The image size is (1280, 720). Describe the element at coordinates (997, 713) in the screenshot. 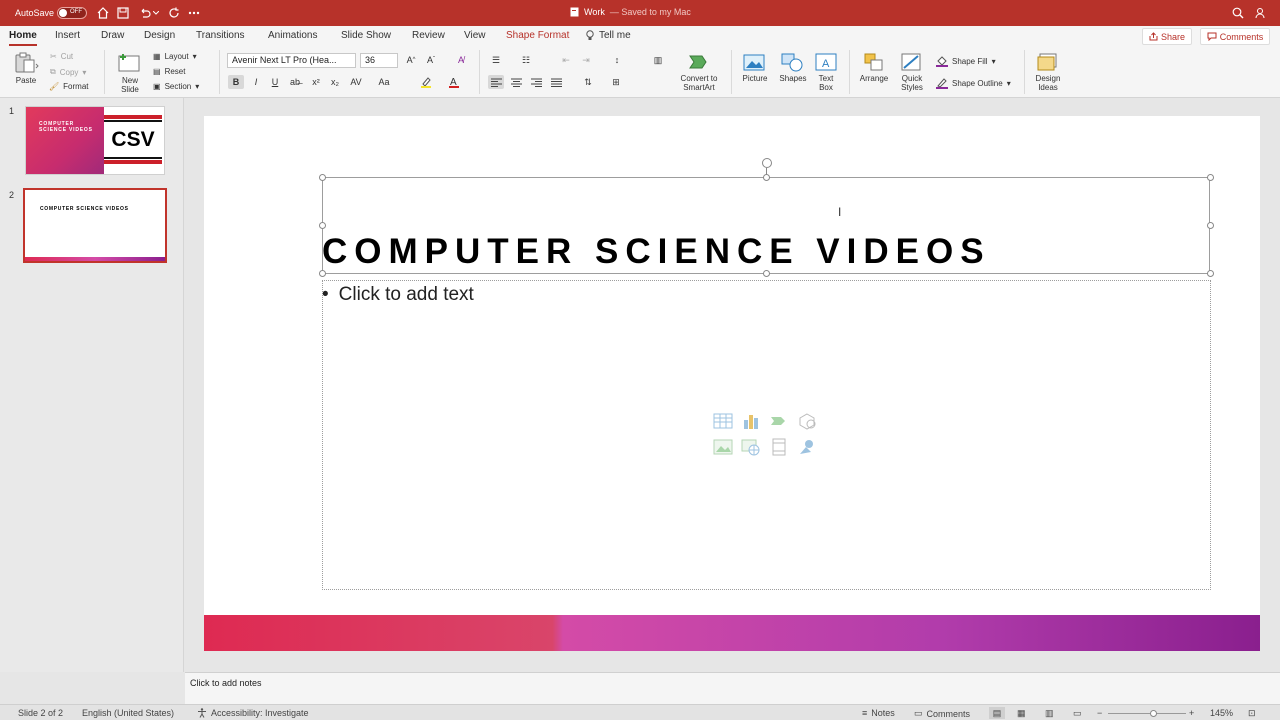

I see `normal-view-icon: ▤` at that location.